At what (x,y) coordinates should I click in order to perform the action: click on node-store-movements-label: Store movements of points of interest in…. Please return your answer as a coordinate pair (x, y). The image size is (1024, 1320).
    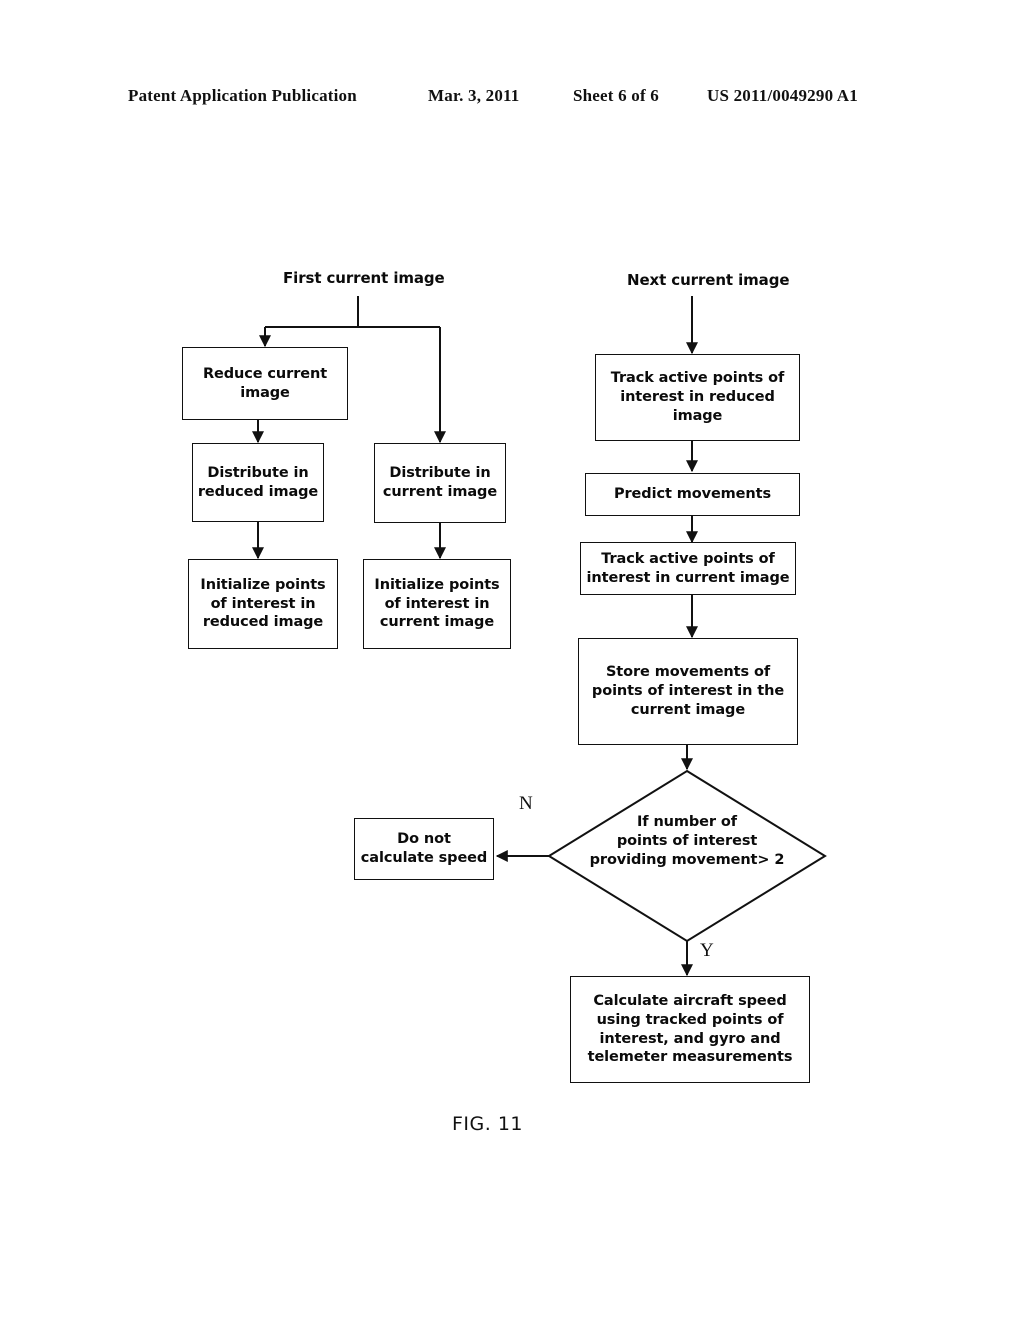
    Looking at the image, I should click on (688, 691).